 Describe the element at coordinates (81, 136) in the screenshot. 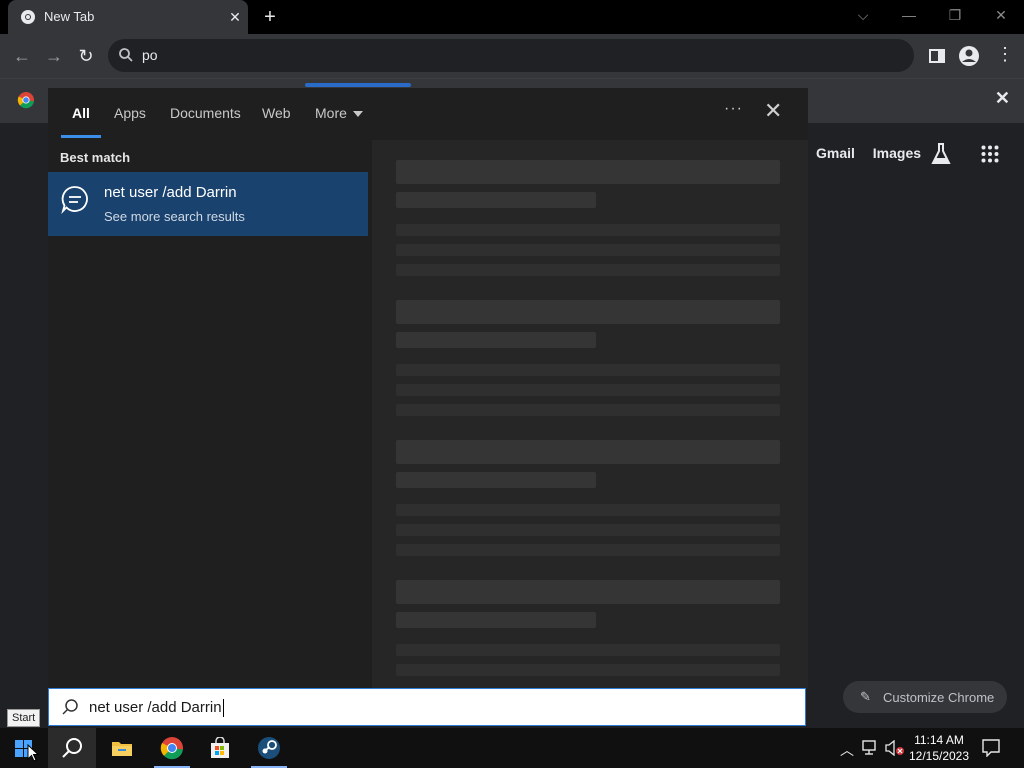

I see `active-tab-indicator` at that location.